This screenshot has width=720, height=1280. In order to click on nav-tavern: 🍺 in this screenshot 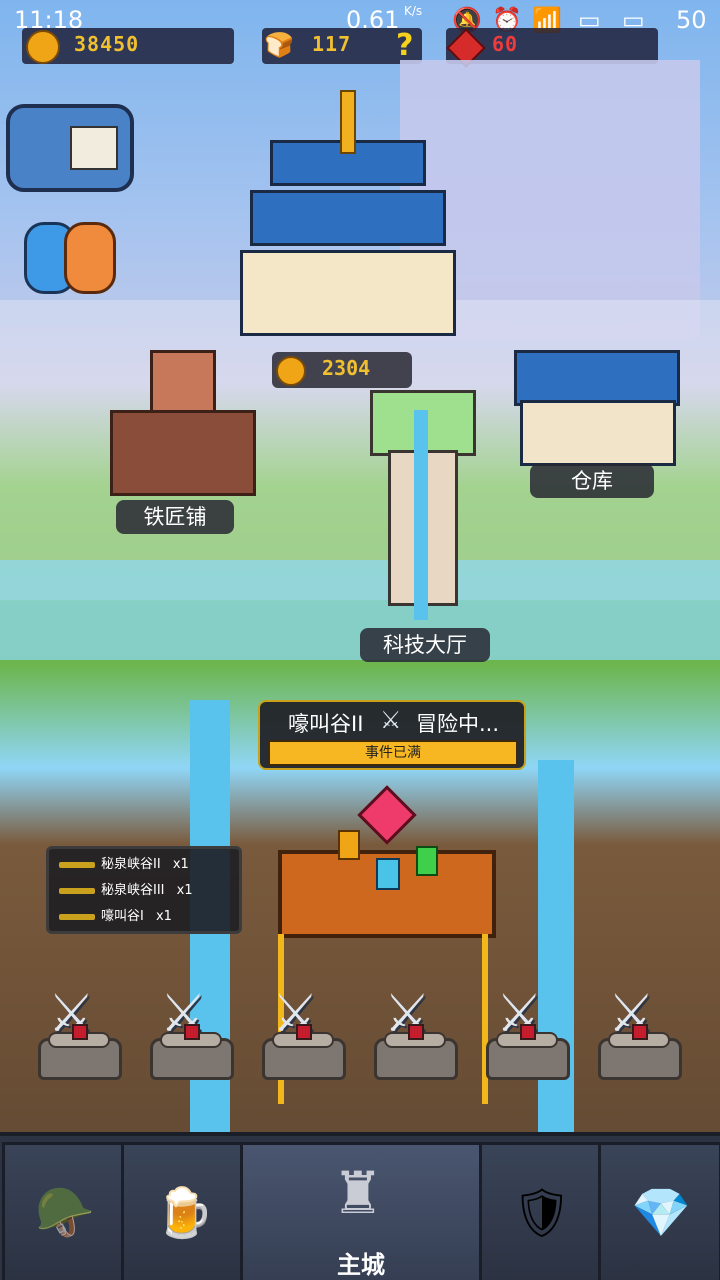, I will do `click(182, 1211)`.